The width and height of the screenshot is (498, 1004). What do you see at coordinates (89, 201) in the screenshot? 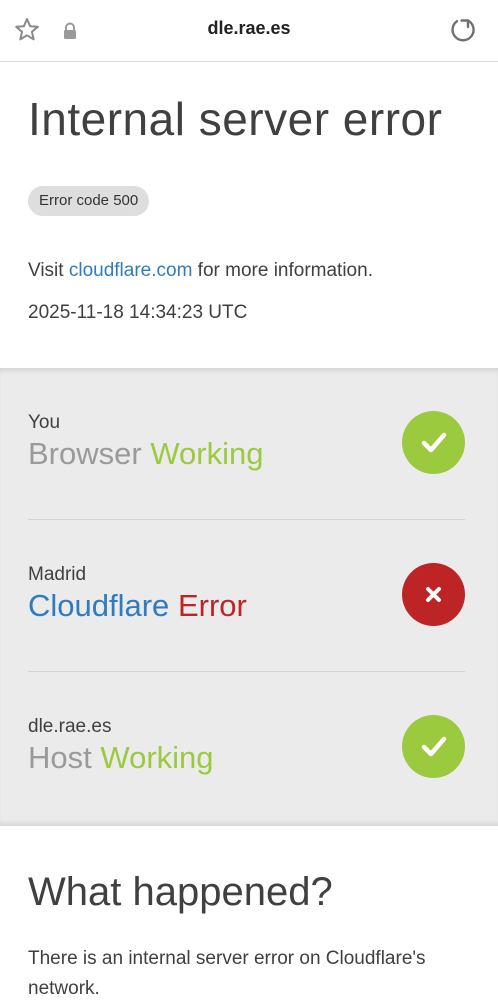
I see `error-code-badge: Error code 500` at bounding box center [89, 201].